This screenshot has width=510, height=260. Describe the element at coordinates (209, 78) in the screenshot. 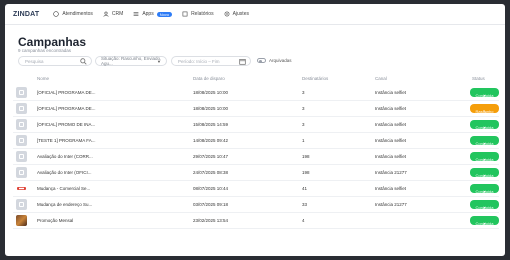

I see `column-header-data: Data de disparo` at that location.